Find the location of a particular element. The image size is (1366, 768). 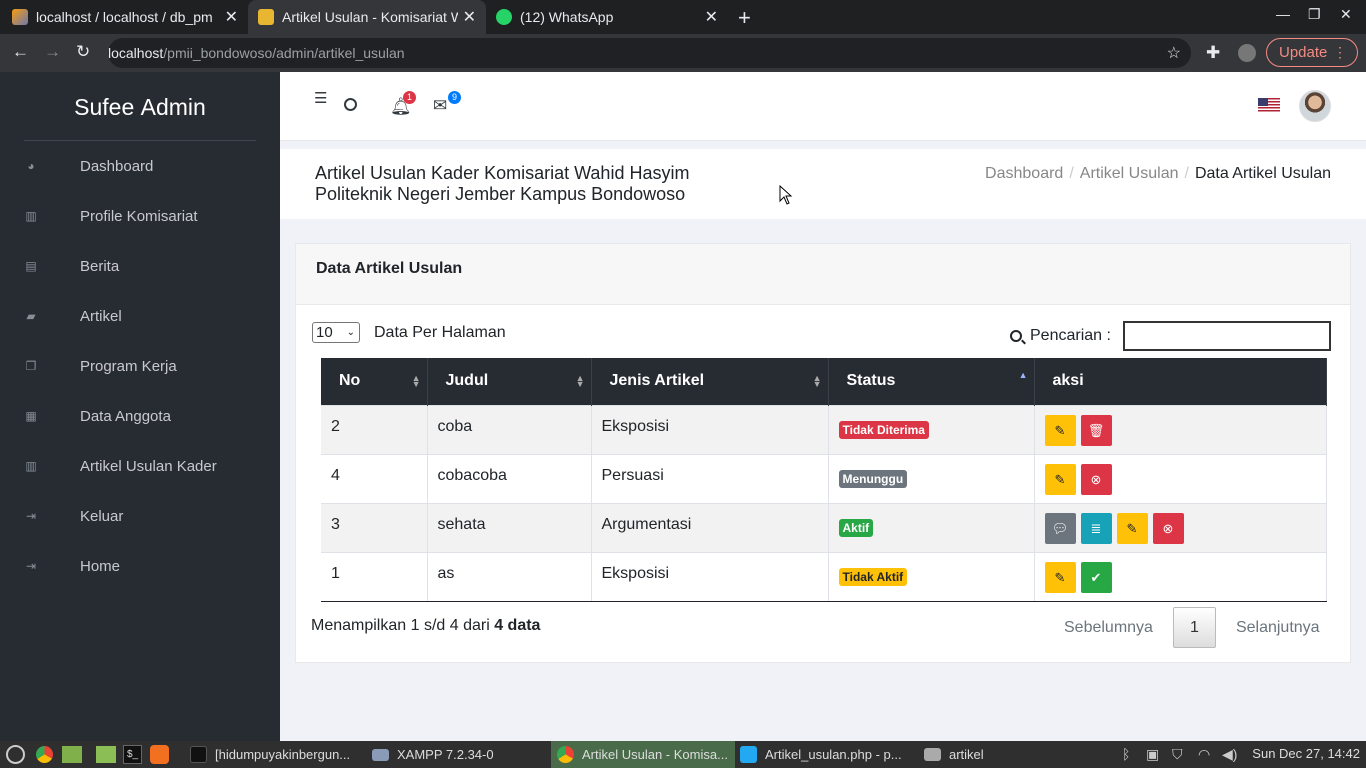

dashboard-icon: ◕ is located at coordinates (31, 166).